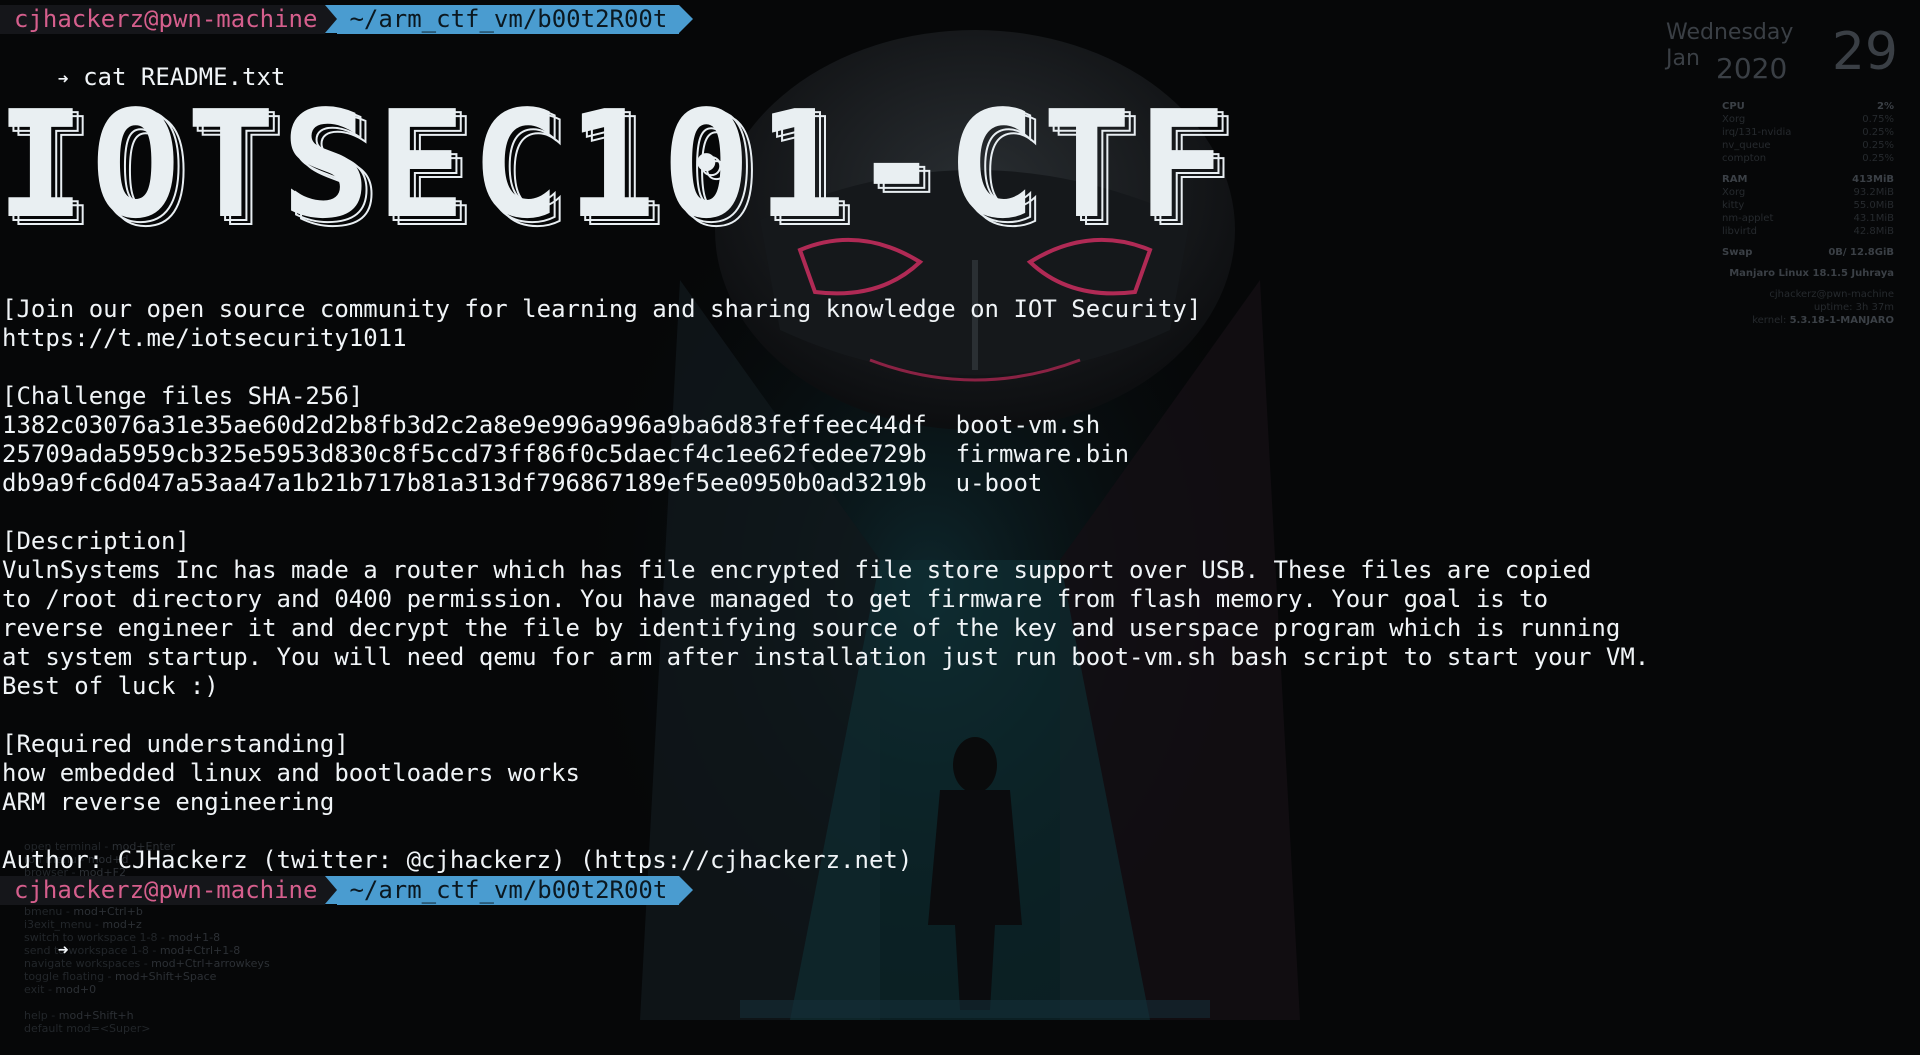  What do you see at coordinates (175, 744) in the screenshot?
I see `readme-line: [Required understanding]` at bounding box center [175, 744].